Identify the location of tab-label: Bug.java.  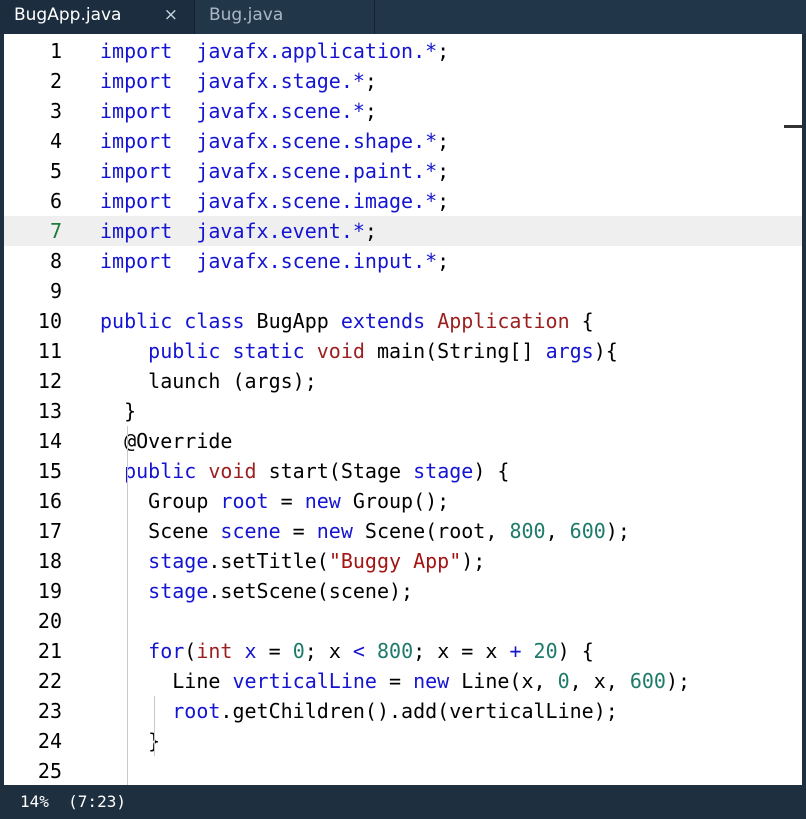
(246, 15).